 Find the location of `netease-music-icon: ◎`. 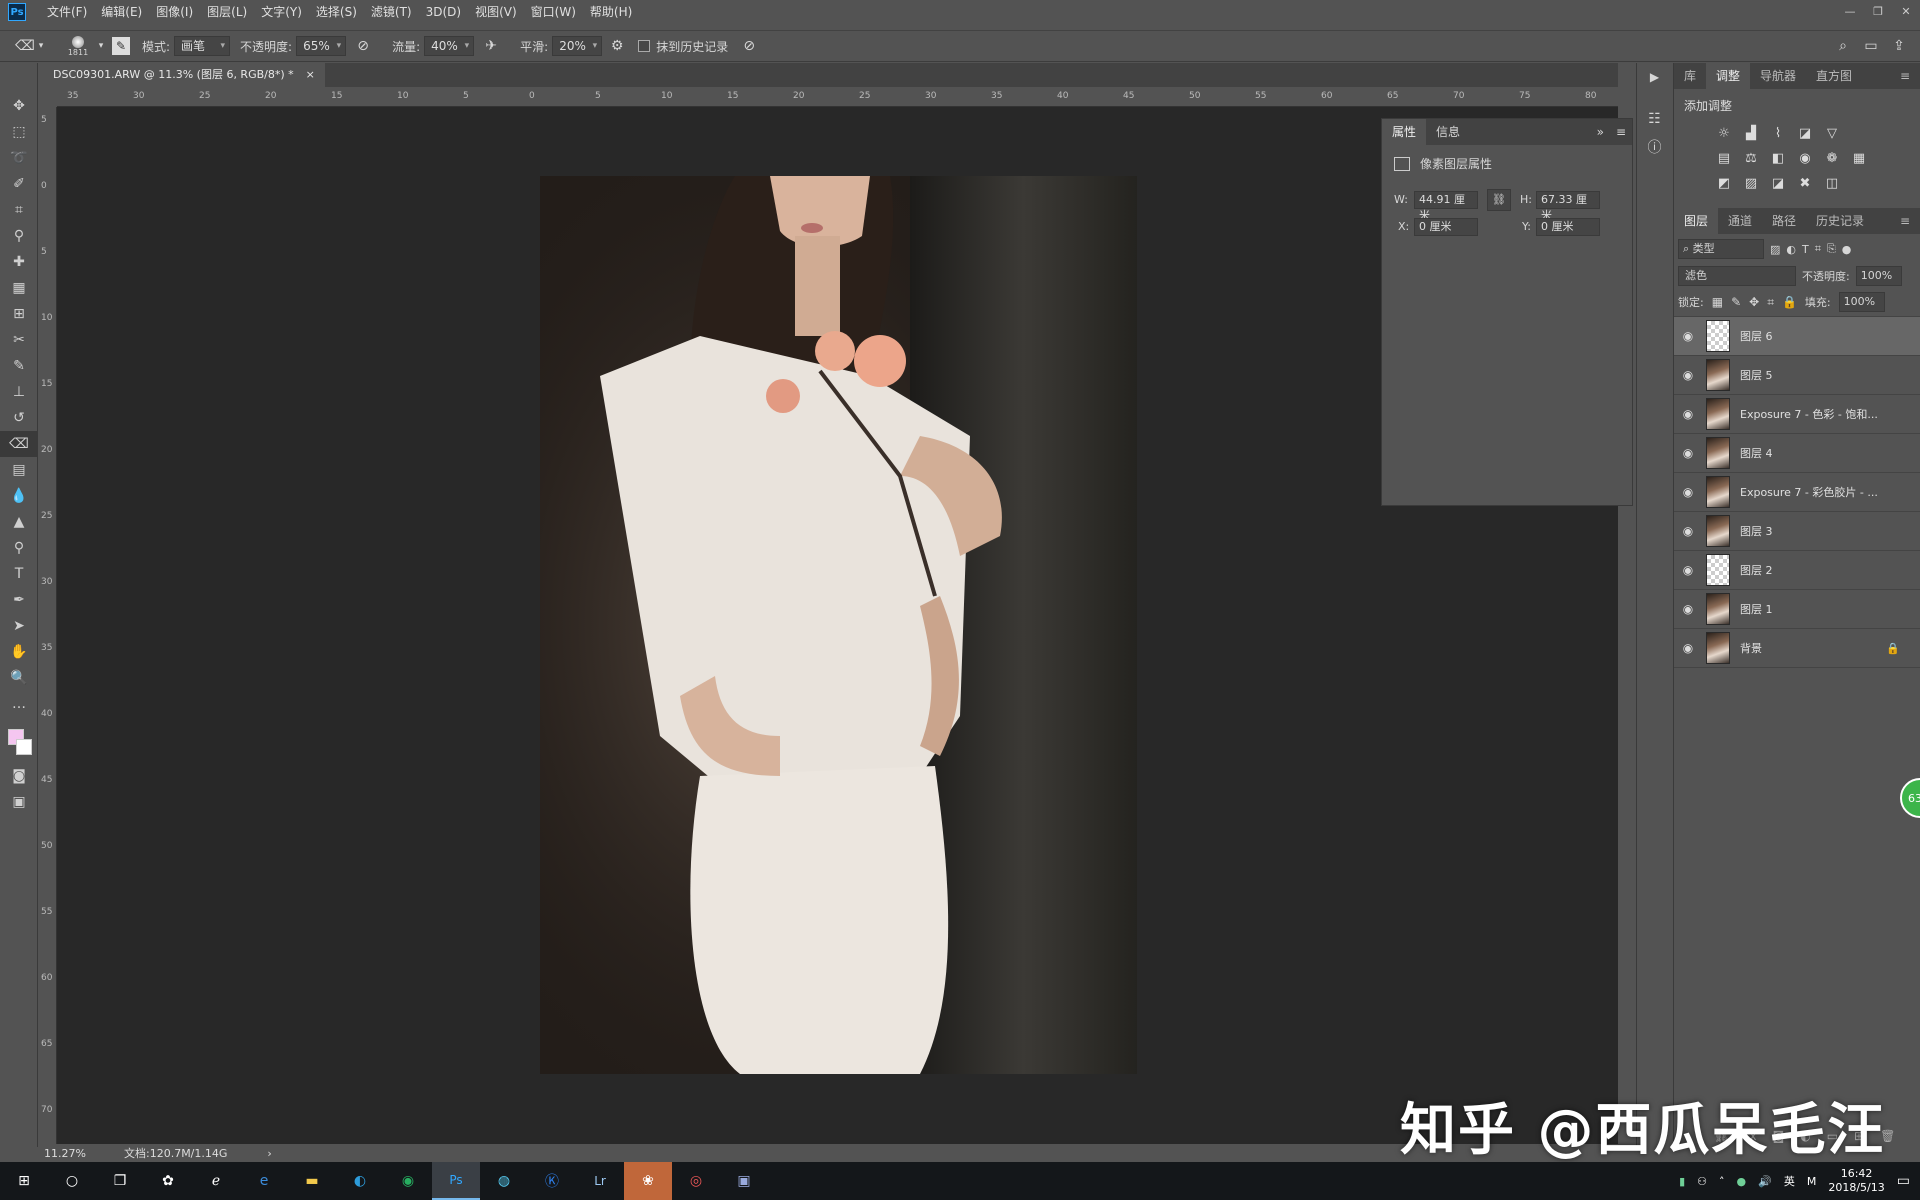

netease-music-icon: ◎ is located at coordinates (696, 1181).